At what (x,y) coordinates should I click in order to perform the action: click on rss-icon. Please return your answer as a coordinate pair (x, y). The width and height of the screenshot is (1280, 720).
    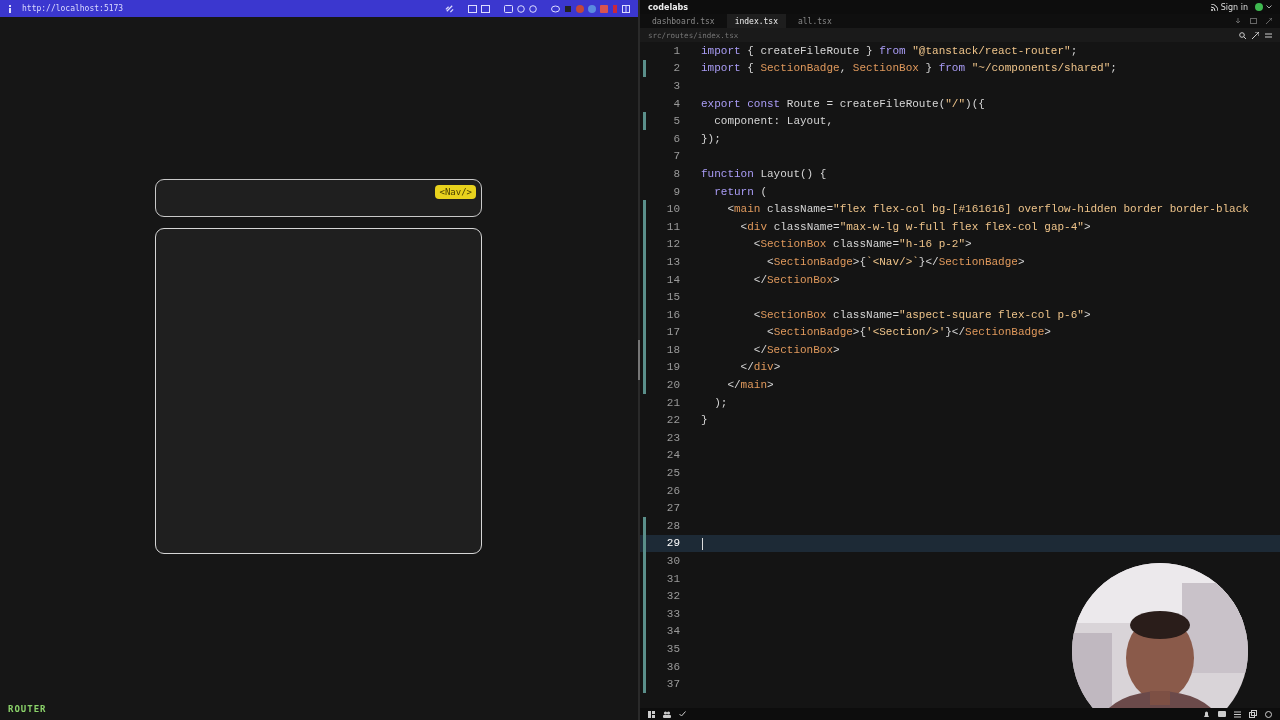
    Looking at the image, I should click on (1214, 7).